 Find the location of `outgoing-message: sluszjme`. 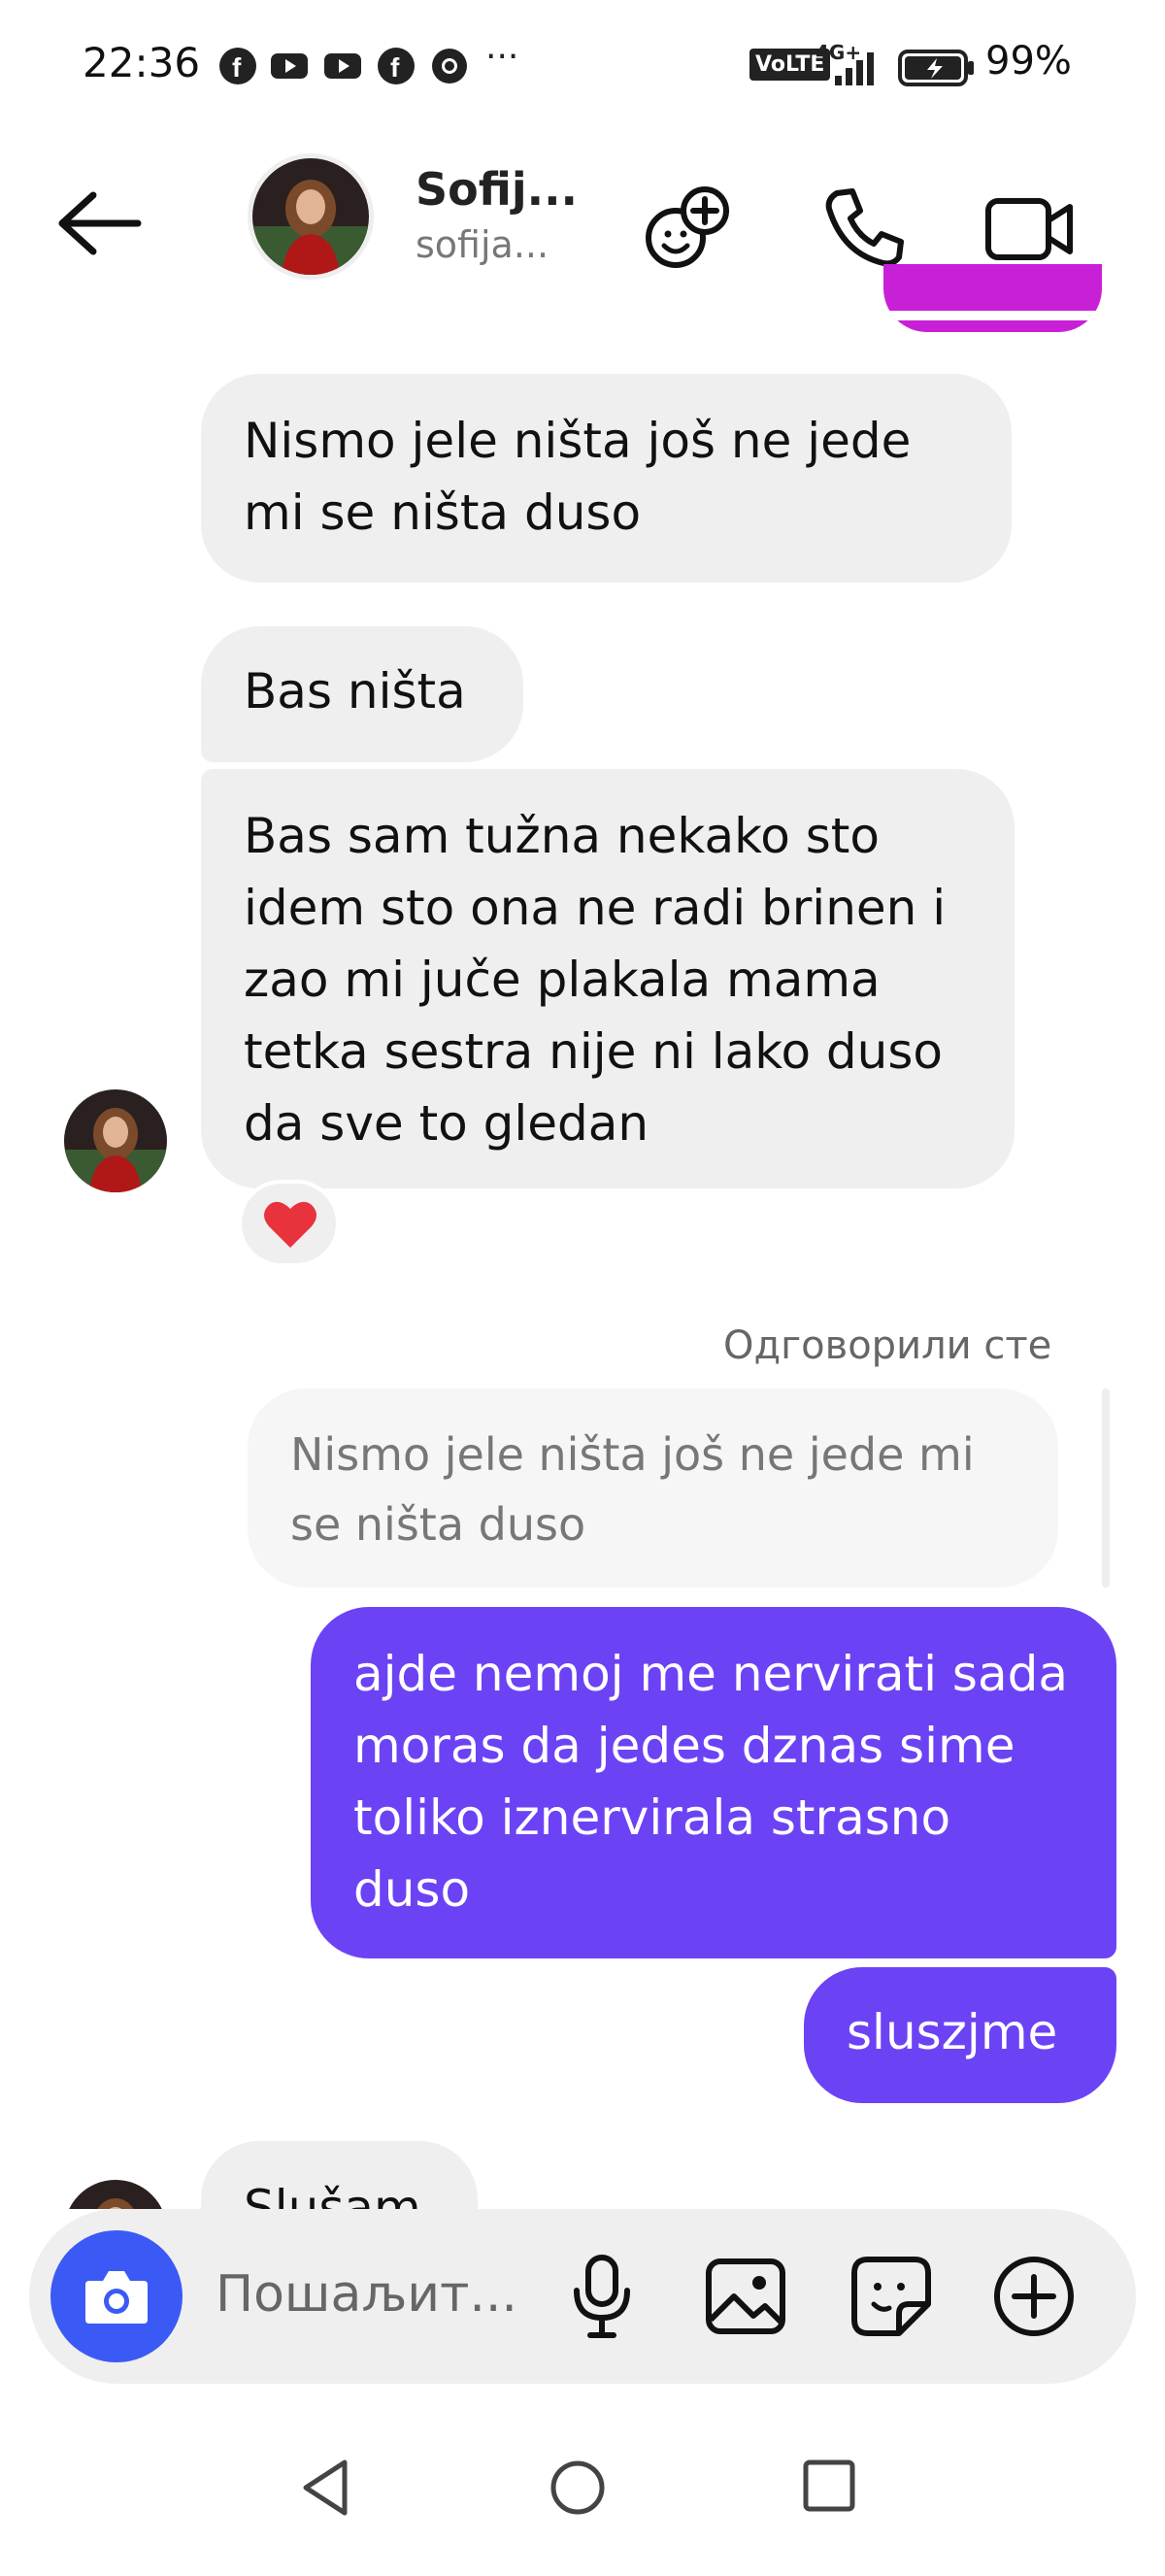

outgoing-message: sluszjme is located at coordinates (960, 2035).